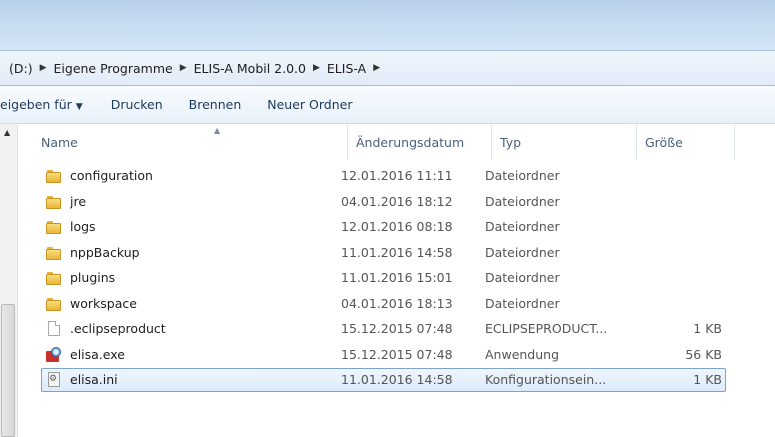  Describe the element at coordinates (346, 68) in the screenshot. I see `breadcrumb-elis-a: ELIS-A` at that location.